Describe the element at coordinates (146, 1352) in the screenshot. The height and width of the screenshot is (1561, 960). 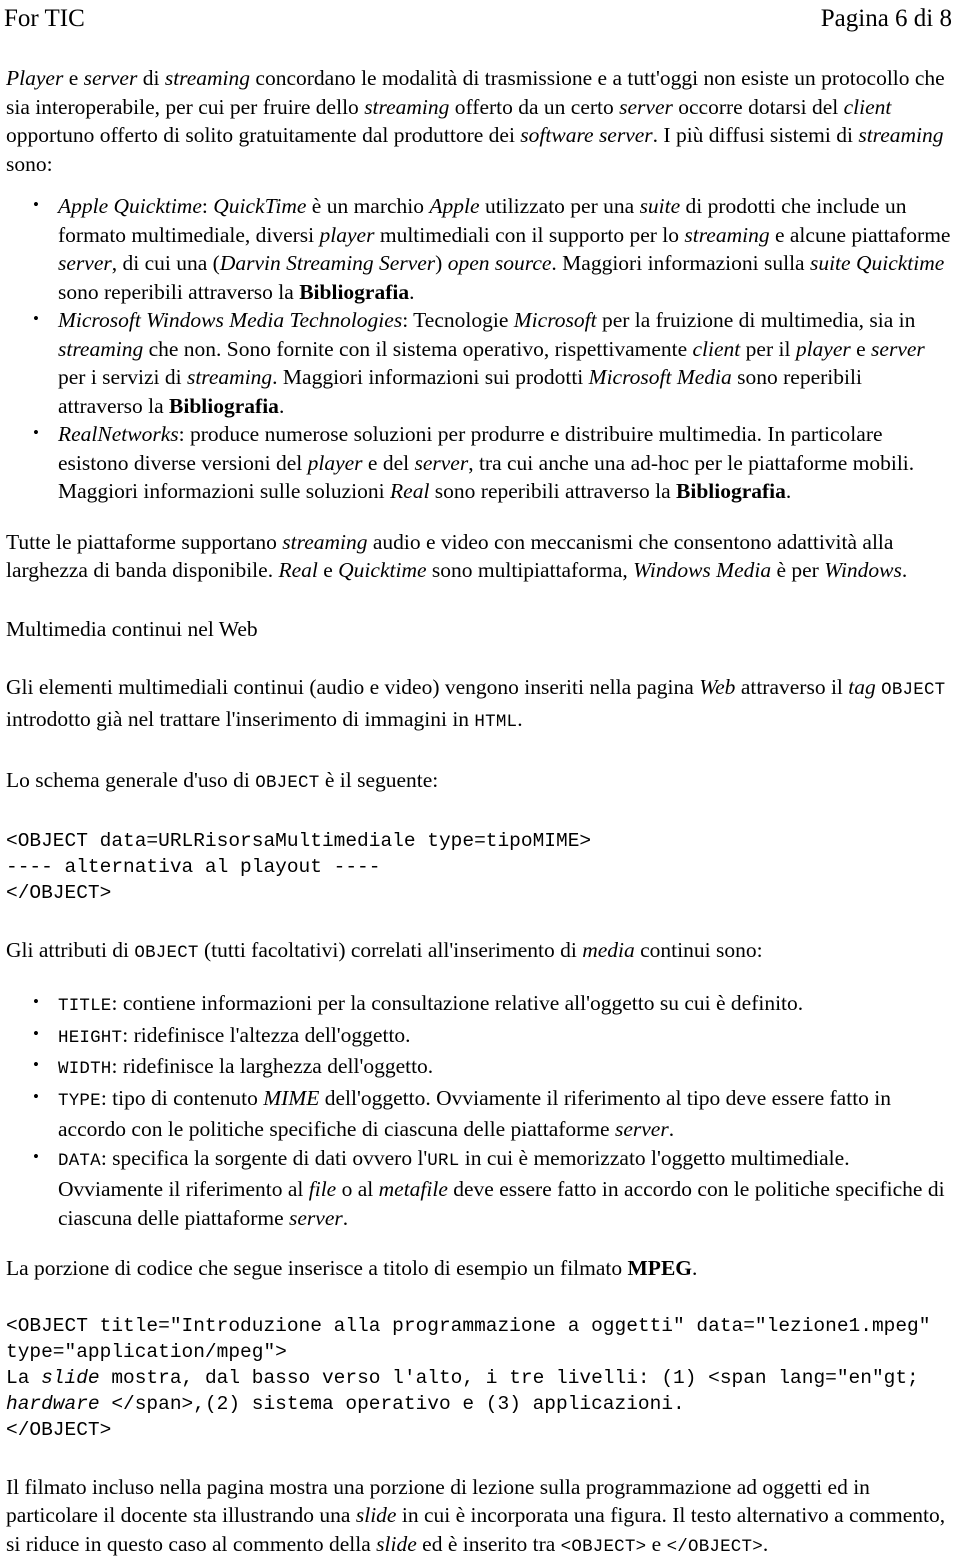
I see `code2-line-2: type="application/mpeg">` at that location.